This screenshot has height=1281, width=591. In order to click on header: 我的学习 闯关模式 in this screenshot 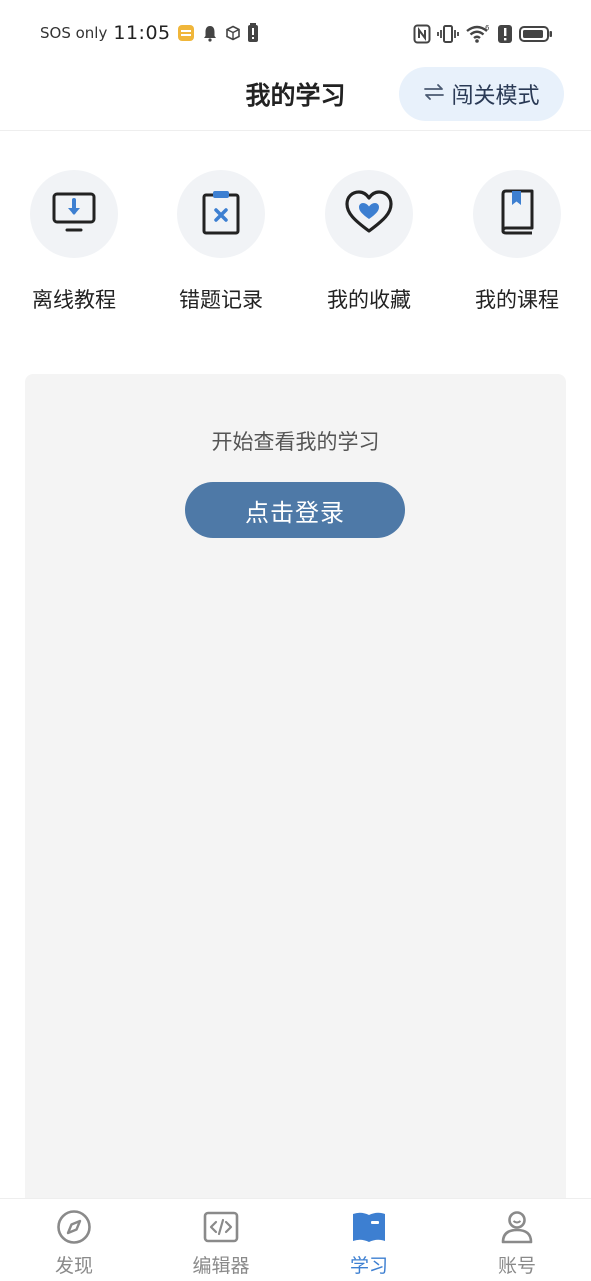, I will do `click(295, 97)`.